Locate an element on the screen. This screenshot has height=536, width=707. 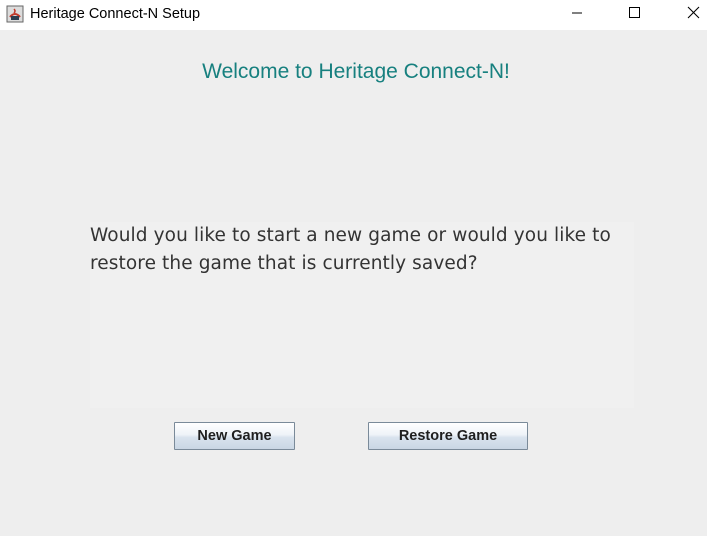
maximize-icon is located at coordinates (634, 12).